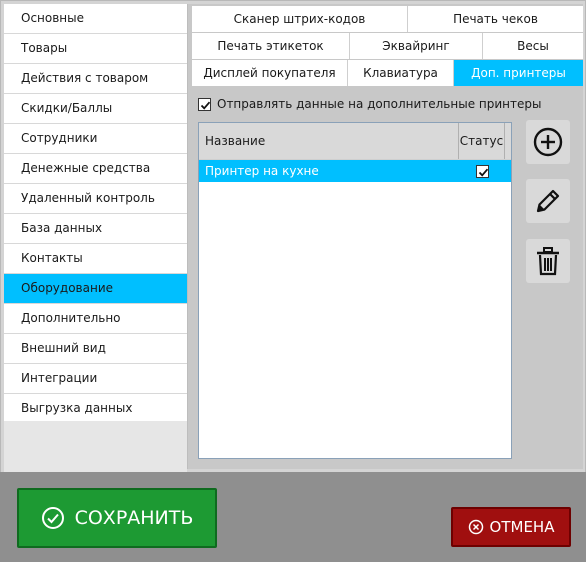 The image size is (586, 562). Describe the element at coordinates (495, 19) in the screenshot. I see `tab-receipt-printing: Печать чеков` at that location.